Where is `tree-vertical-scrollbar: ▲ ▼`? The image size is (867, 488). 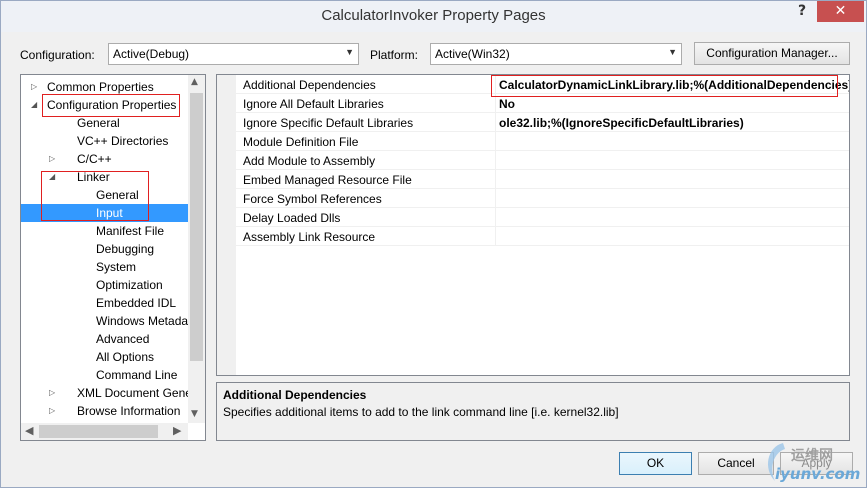 tree-vertical-scrollbar: ▲ ▼ is located at coordinates (196, 249).